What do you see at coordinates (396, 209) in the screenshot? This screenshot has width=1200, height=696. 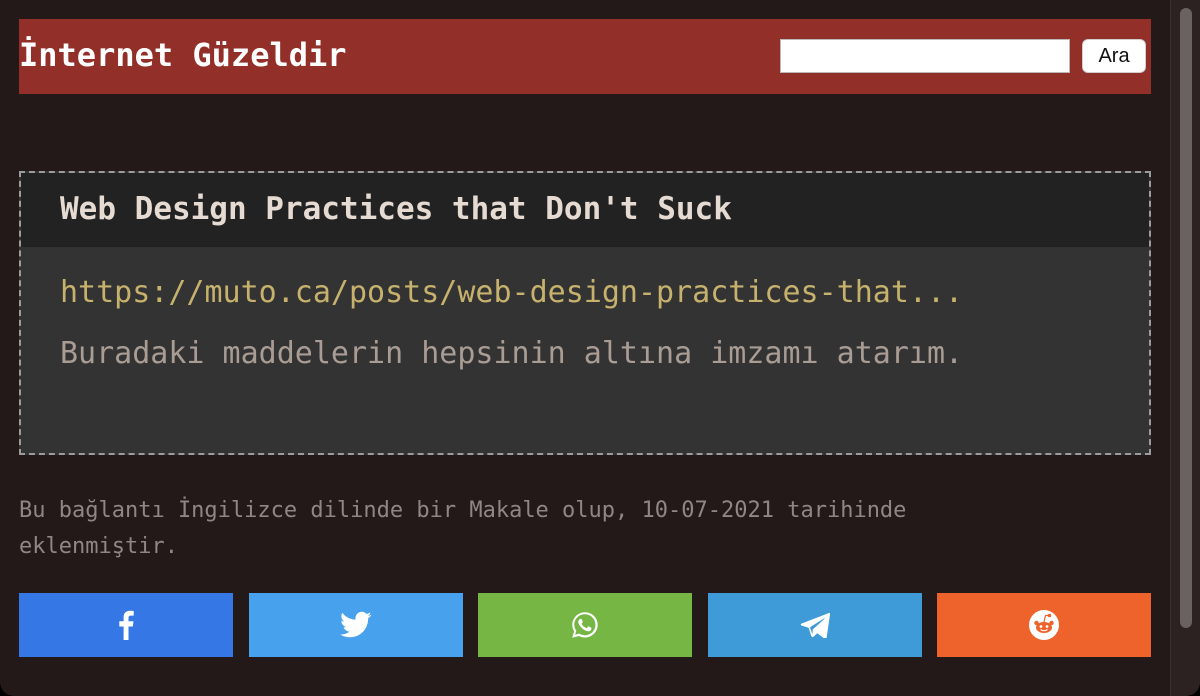 I see `card-title: Web Design Practices that Don't Suck` at bounding box center [396, 209].